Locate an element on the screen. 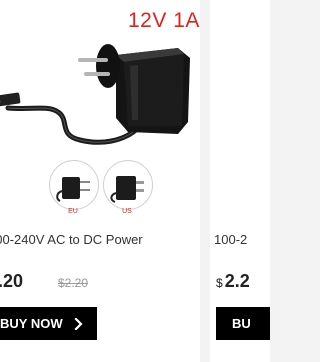 This screenshot has width=320, height=362. old-price: $2.20 is located at coordinates (73, 283).